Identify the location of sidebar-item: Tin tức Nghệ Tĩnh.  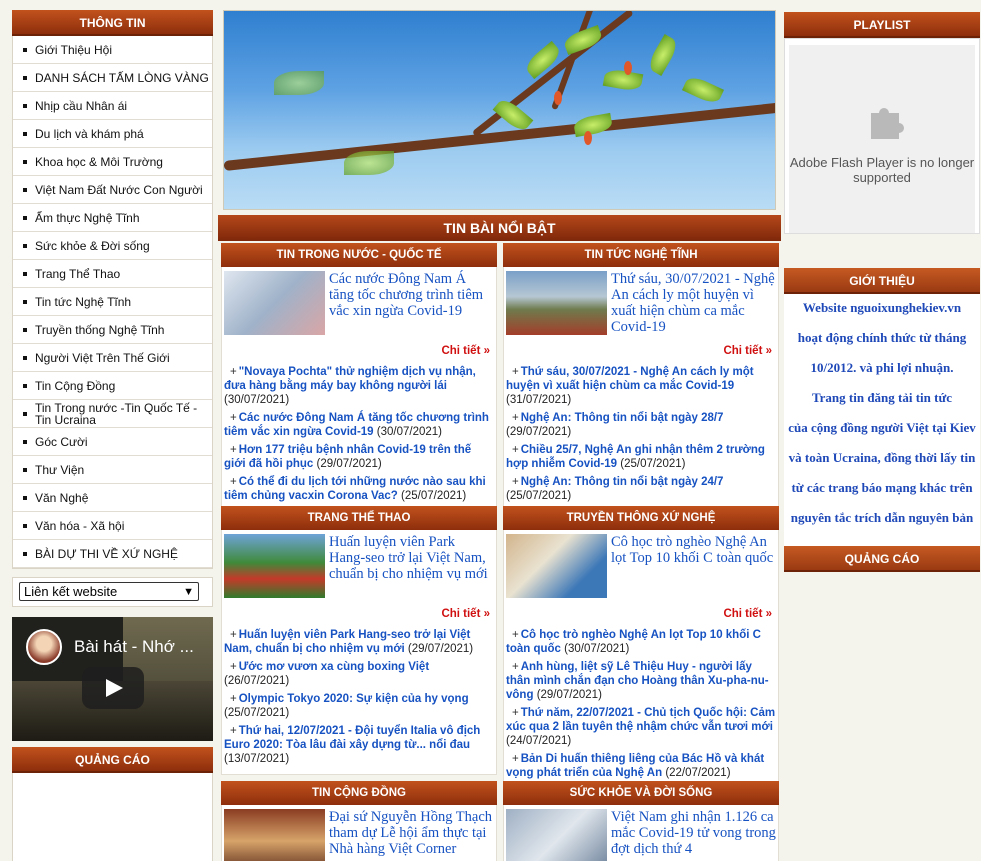
(112, 302).